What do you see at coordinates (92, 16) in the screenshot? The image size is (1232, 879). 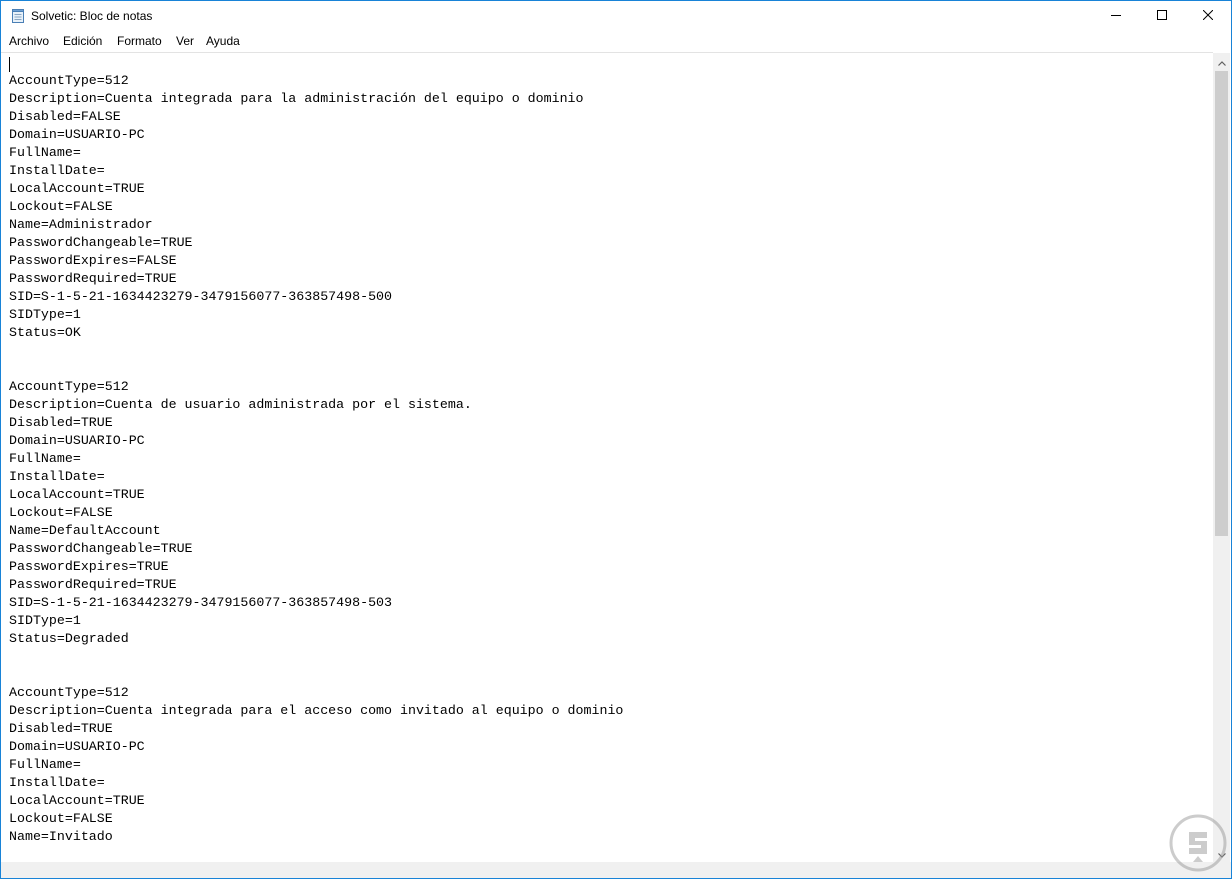 I see `window-title: Solvetic: Bloc de notas` at bounding box center [92, 16].